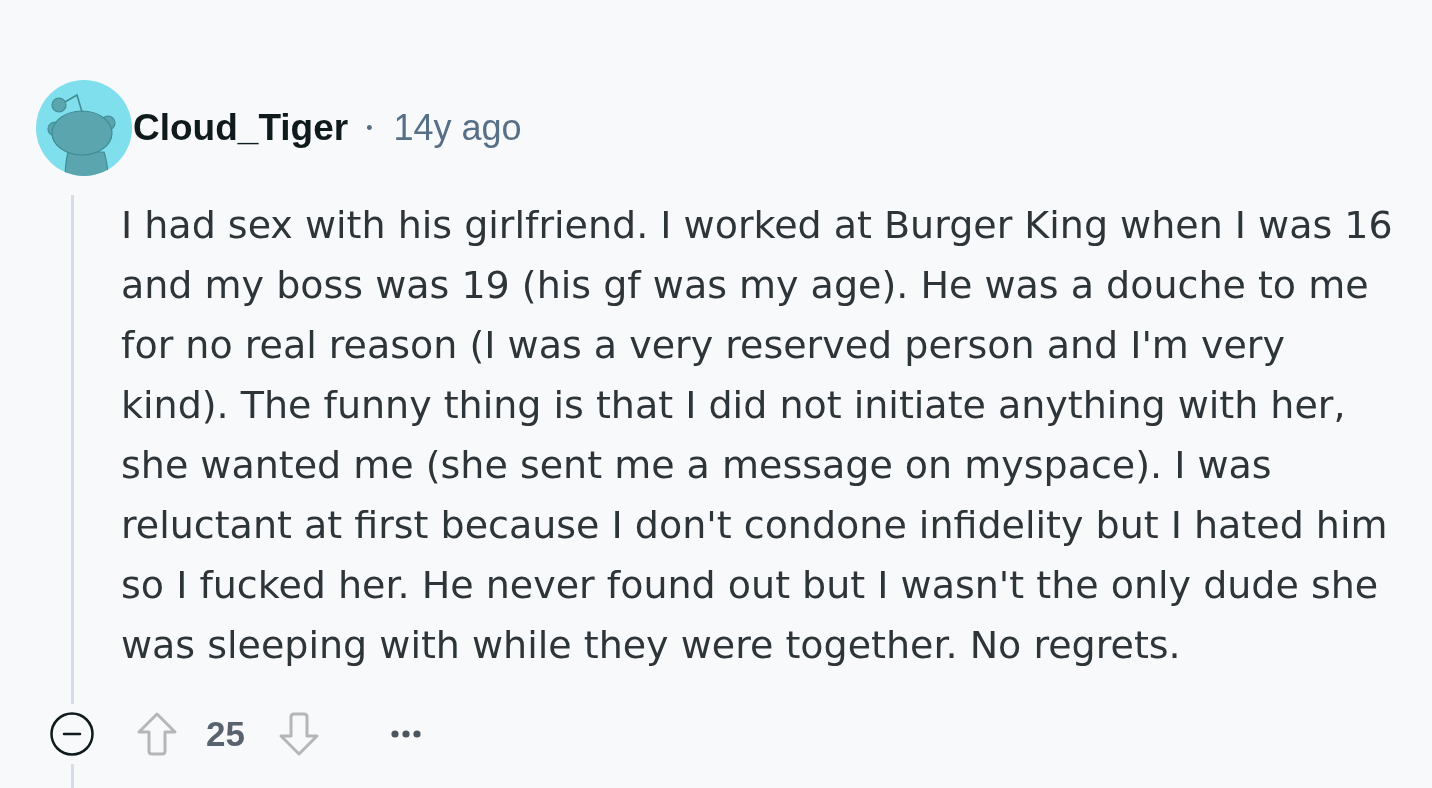 Image resolution: width=1432 pixels, height=788 pixels. Describe the element at coordinates (457, 128) in the screenshot. I see `timestamp: 14y ago` at that location.